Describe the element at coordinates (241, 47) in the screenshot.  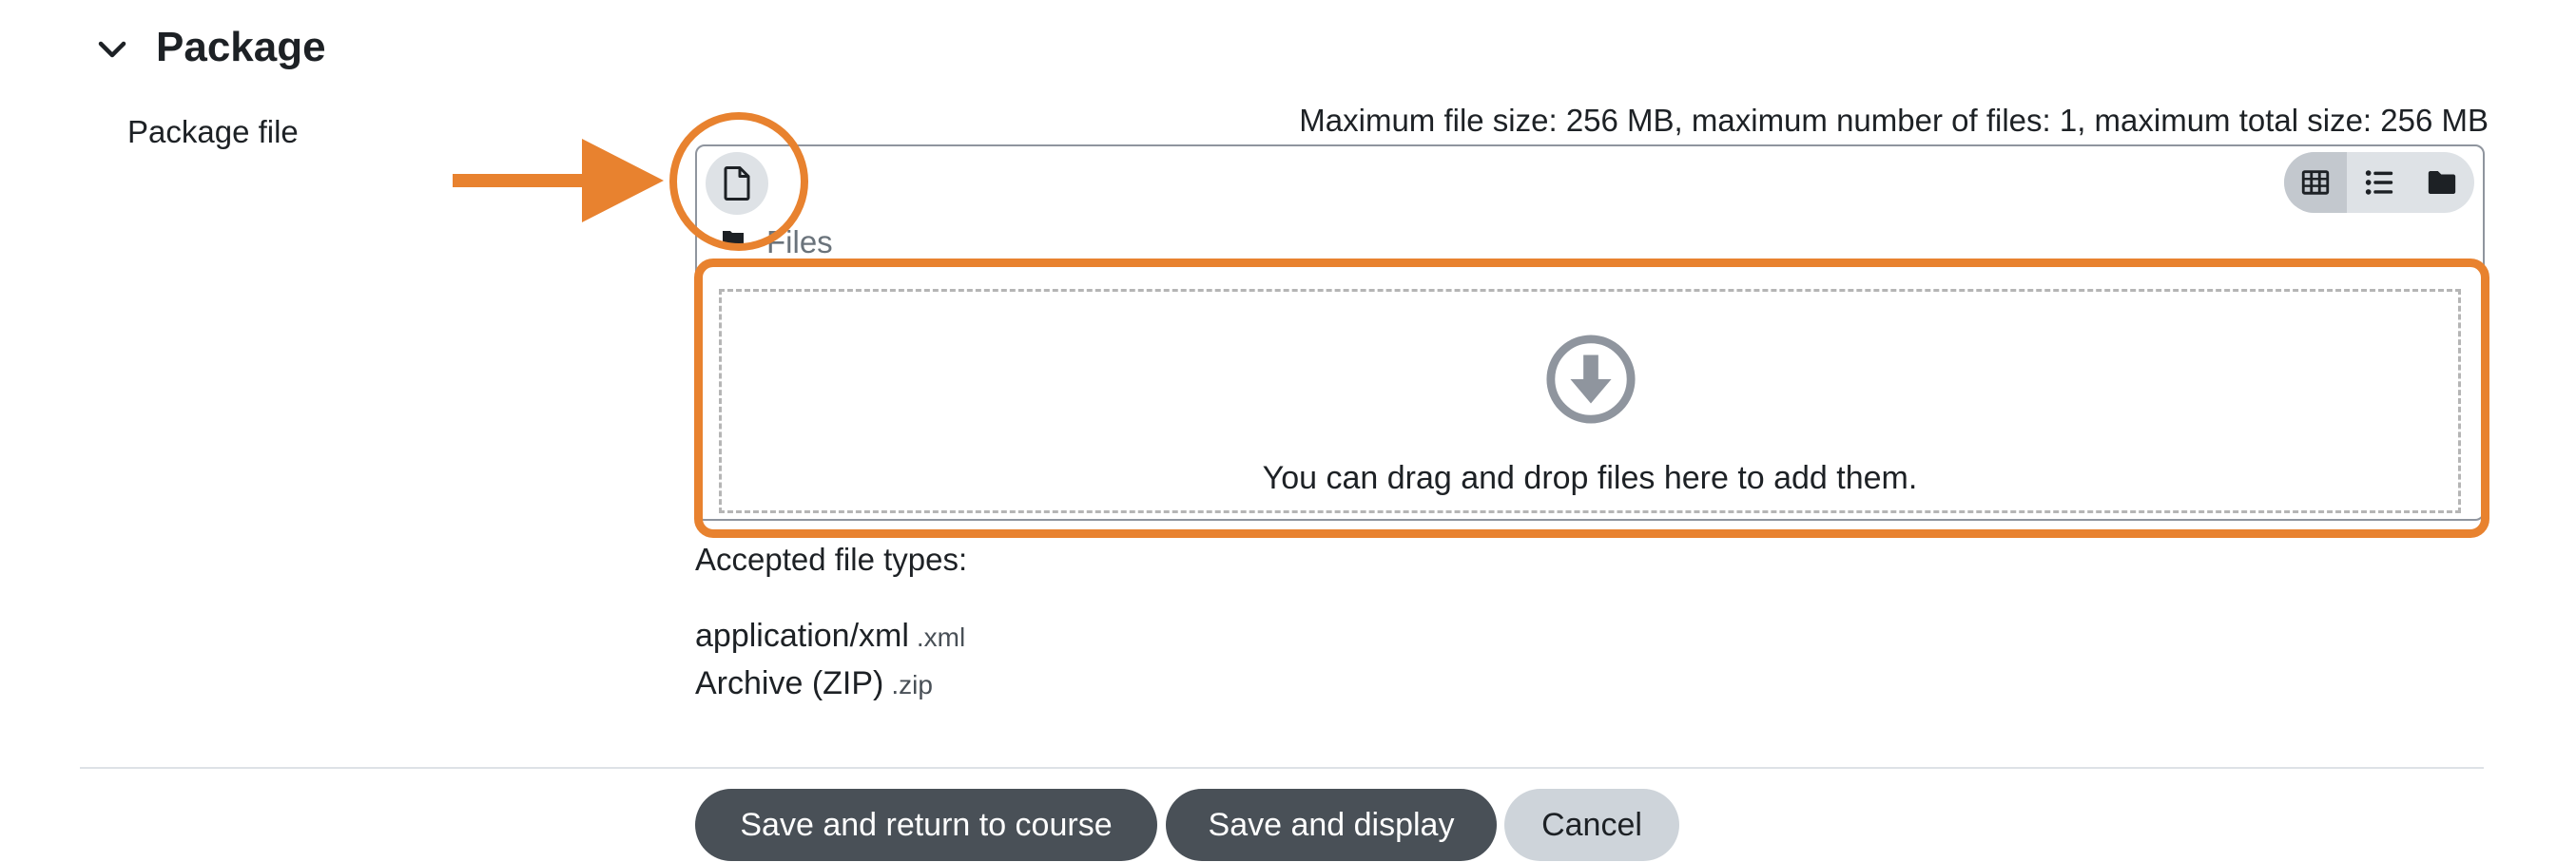
I see `section-title: Package` at that location.